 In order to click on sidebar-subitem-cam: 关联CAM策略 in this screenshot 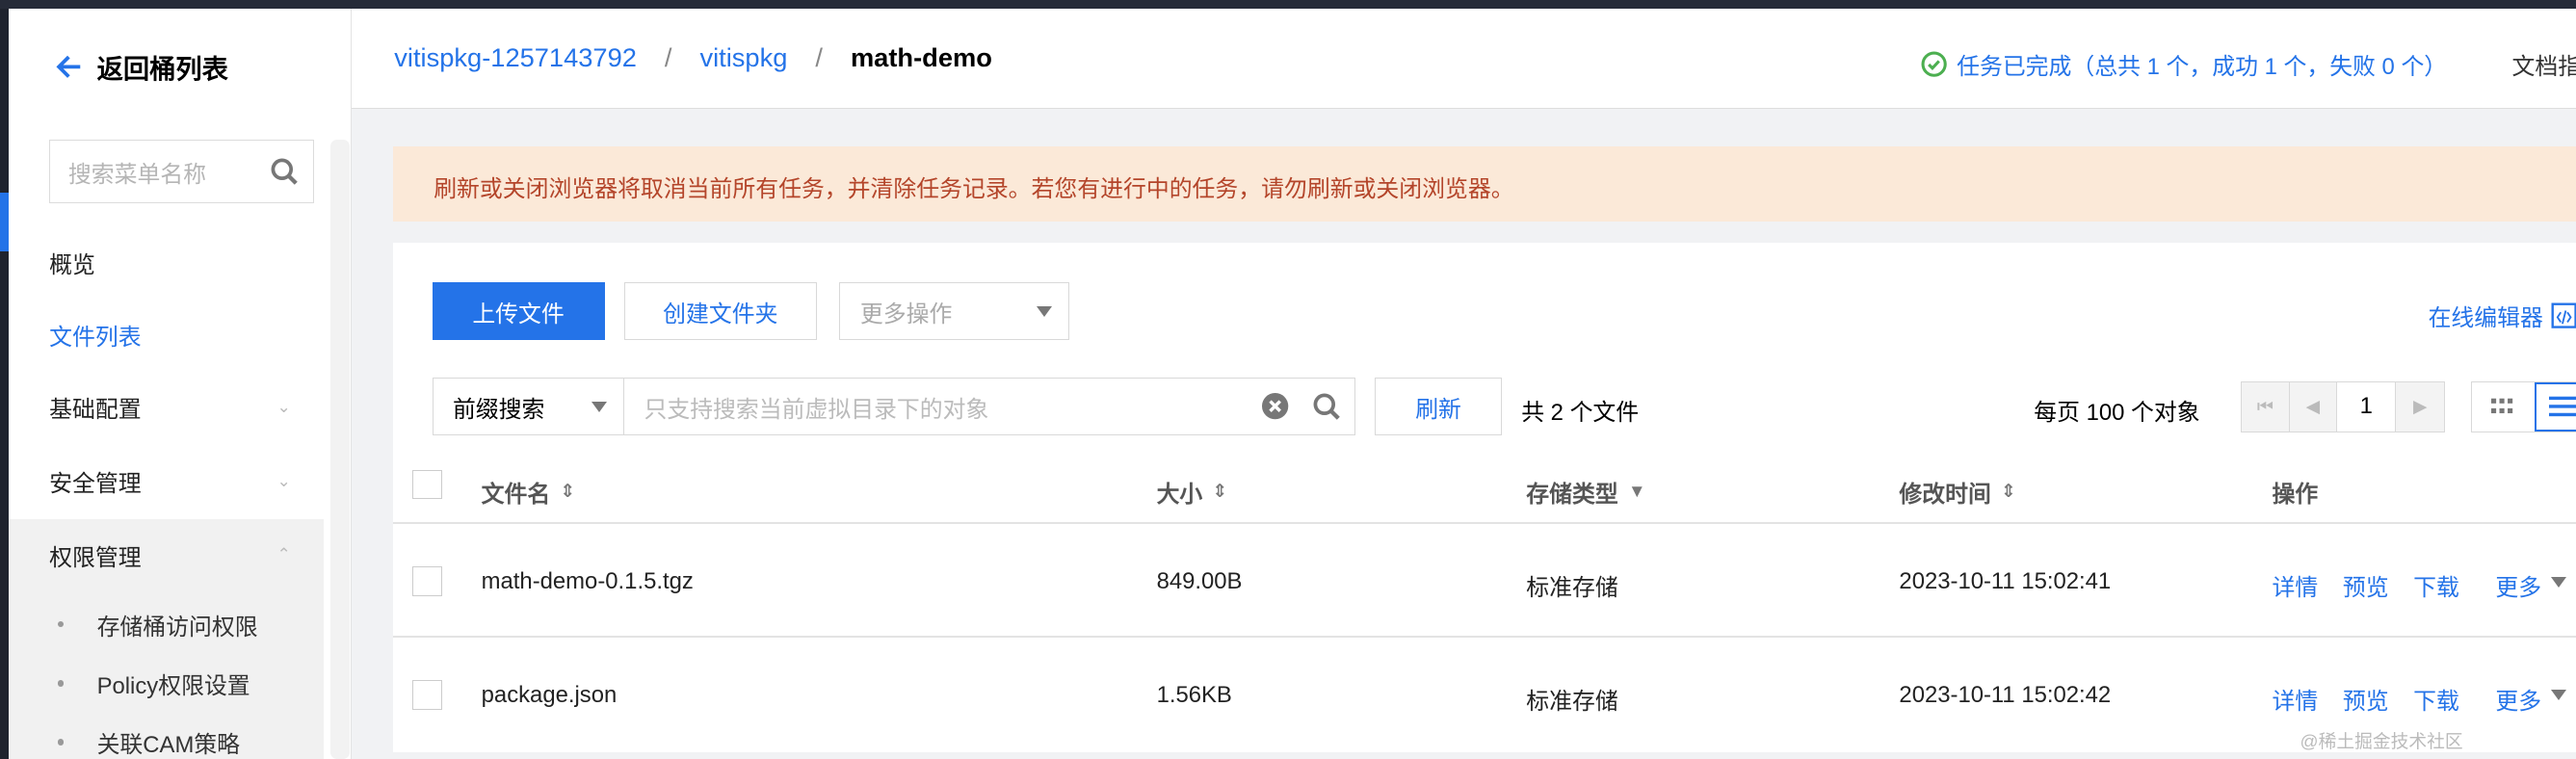, I will do `click(166, 736)`.